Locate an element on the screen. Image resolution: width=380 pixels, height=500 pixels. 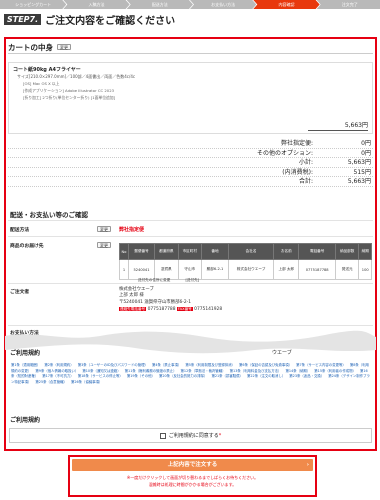
total-label: 小計: is located at coordinates (305, 162).